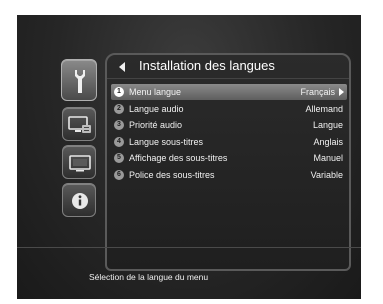 The height and width of the screenshot is (304, 383). I want to click on item-label: Police des sous-titres, so click(172, 174).